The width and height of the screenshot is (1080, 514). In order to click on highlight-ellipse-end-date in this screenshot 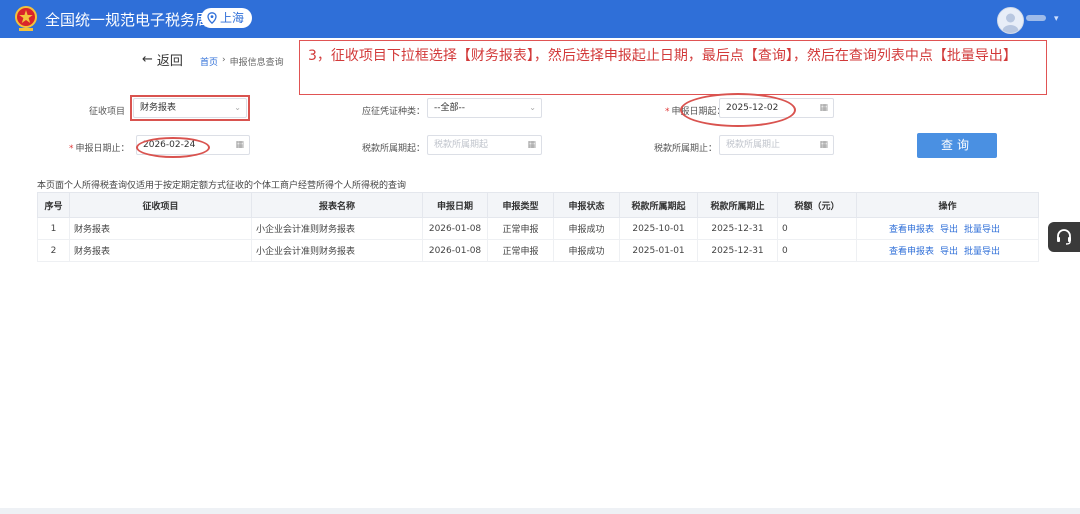, I will do `click(173, 147)`.